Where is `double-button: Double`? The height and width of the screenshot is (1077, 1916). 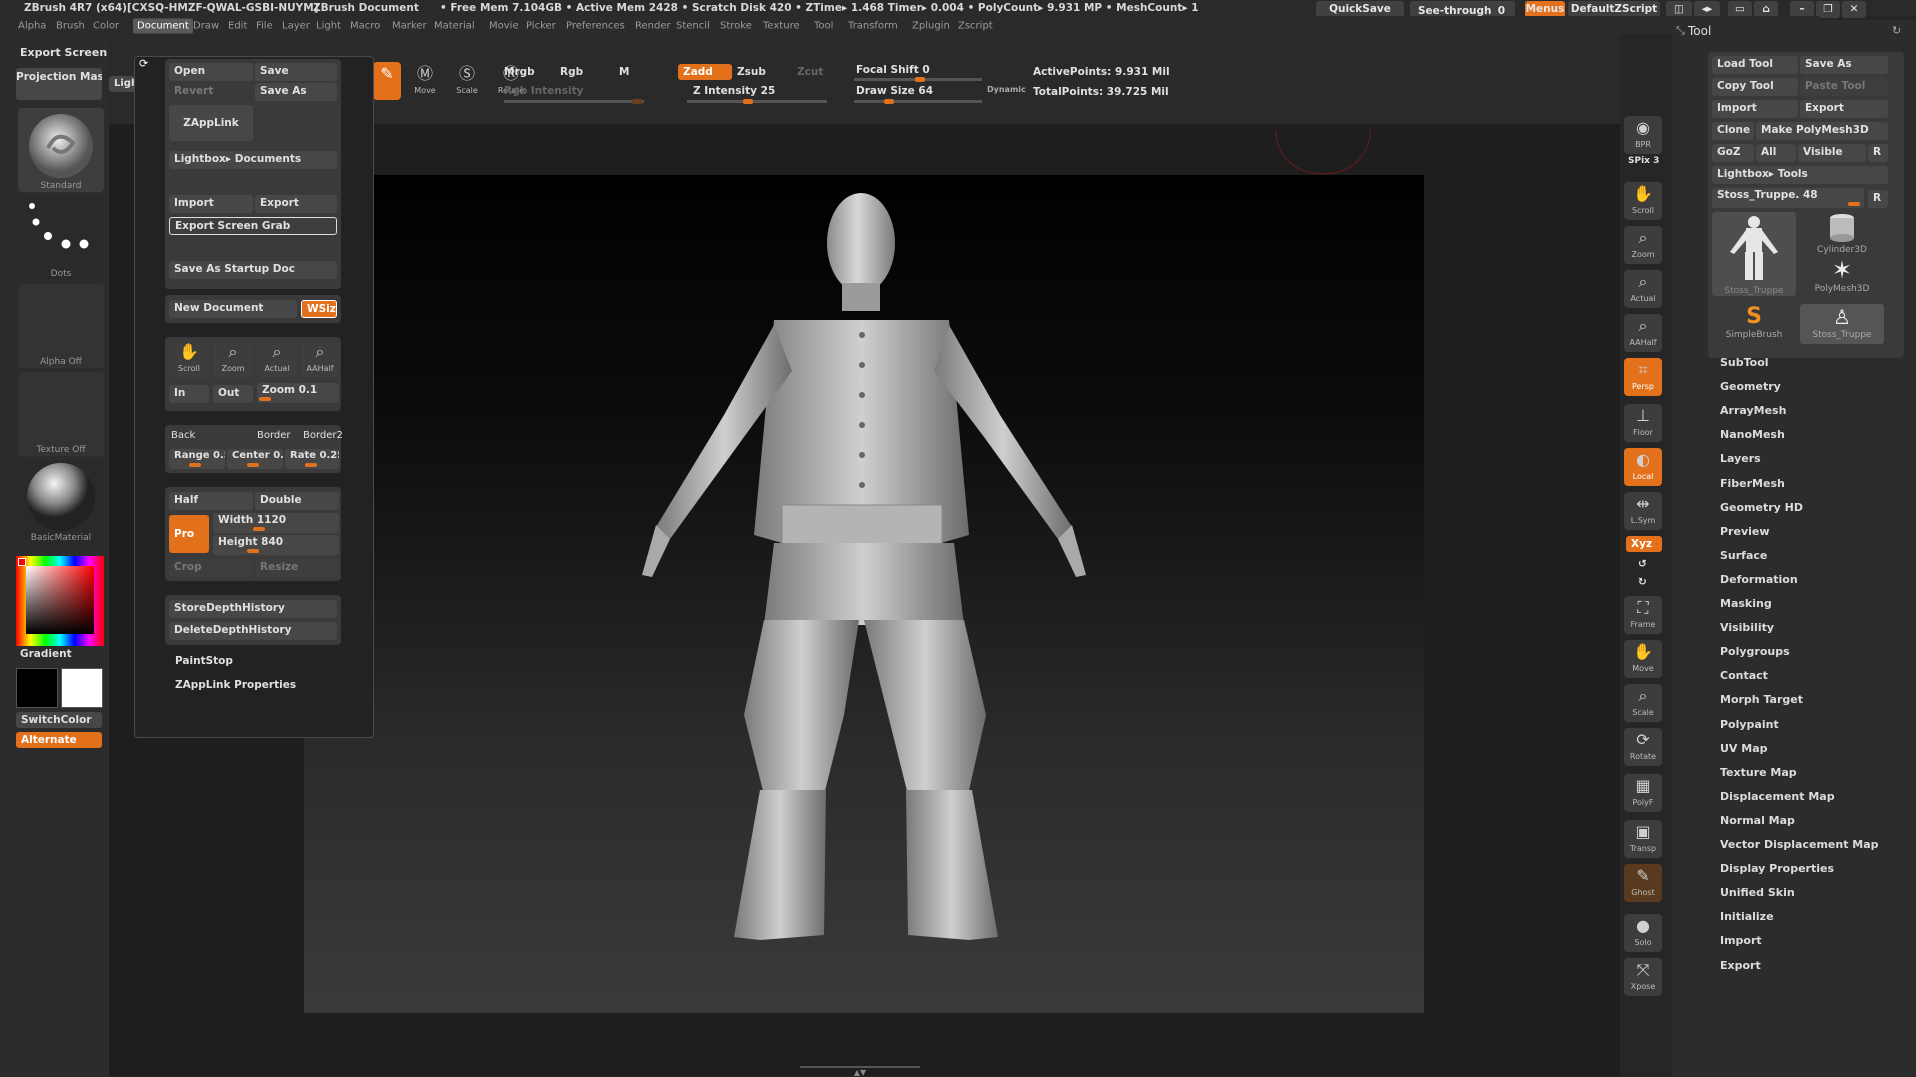
double-button: Double is located at coordinates (297, 501).